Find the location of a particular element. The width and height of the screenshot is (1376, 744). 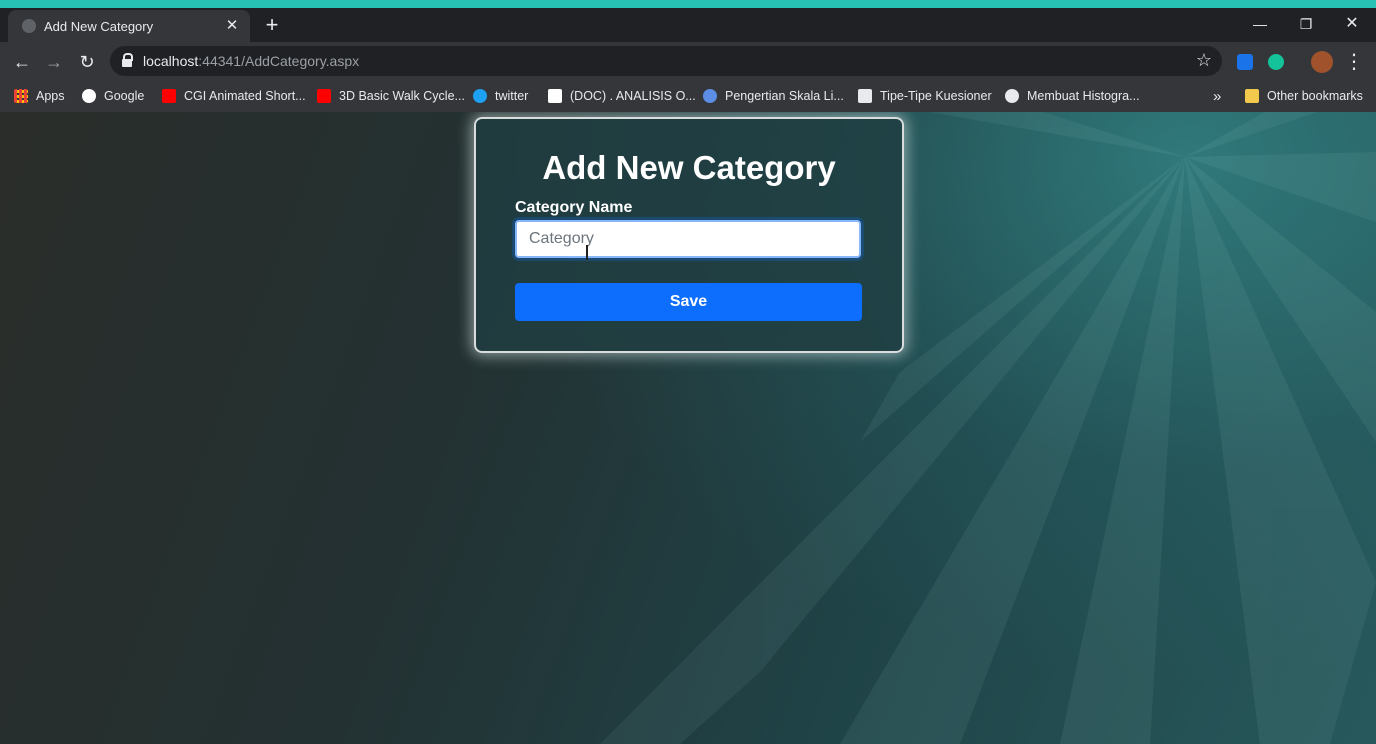

restore-button: ❐ is located at coordinates (1306, 24).